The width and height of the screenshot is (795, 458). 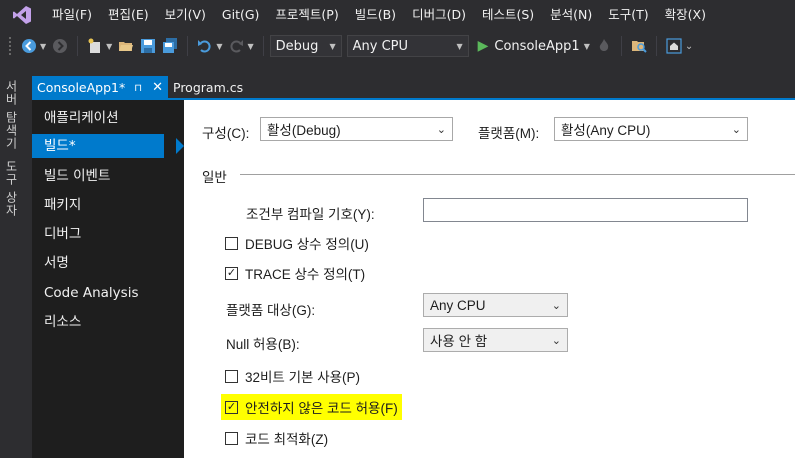 I want to click on hot-reload-icon, so click(x=604, y=46).